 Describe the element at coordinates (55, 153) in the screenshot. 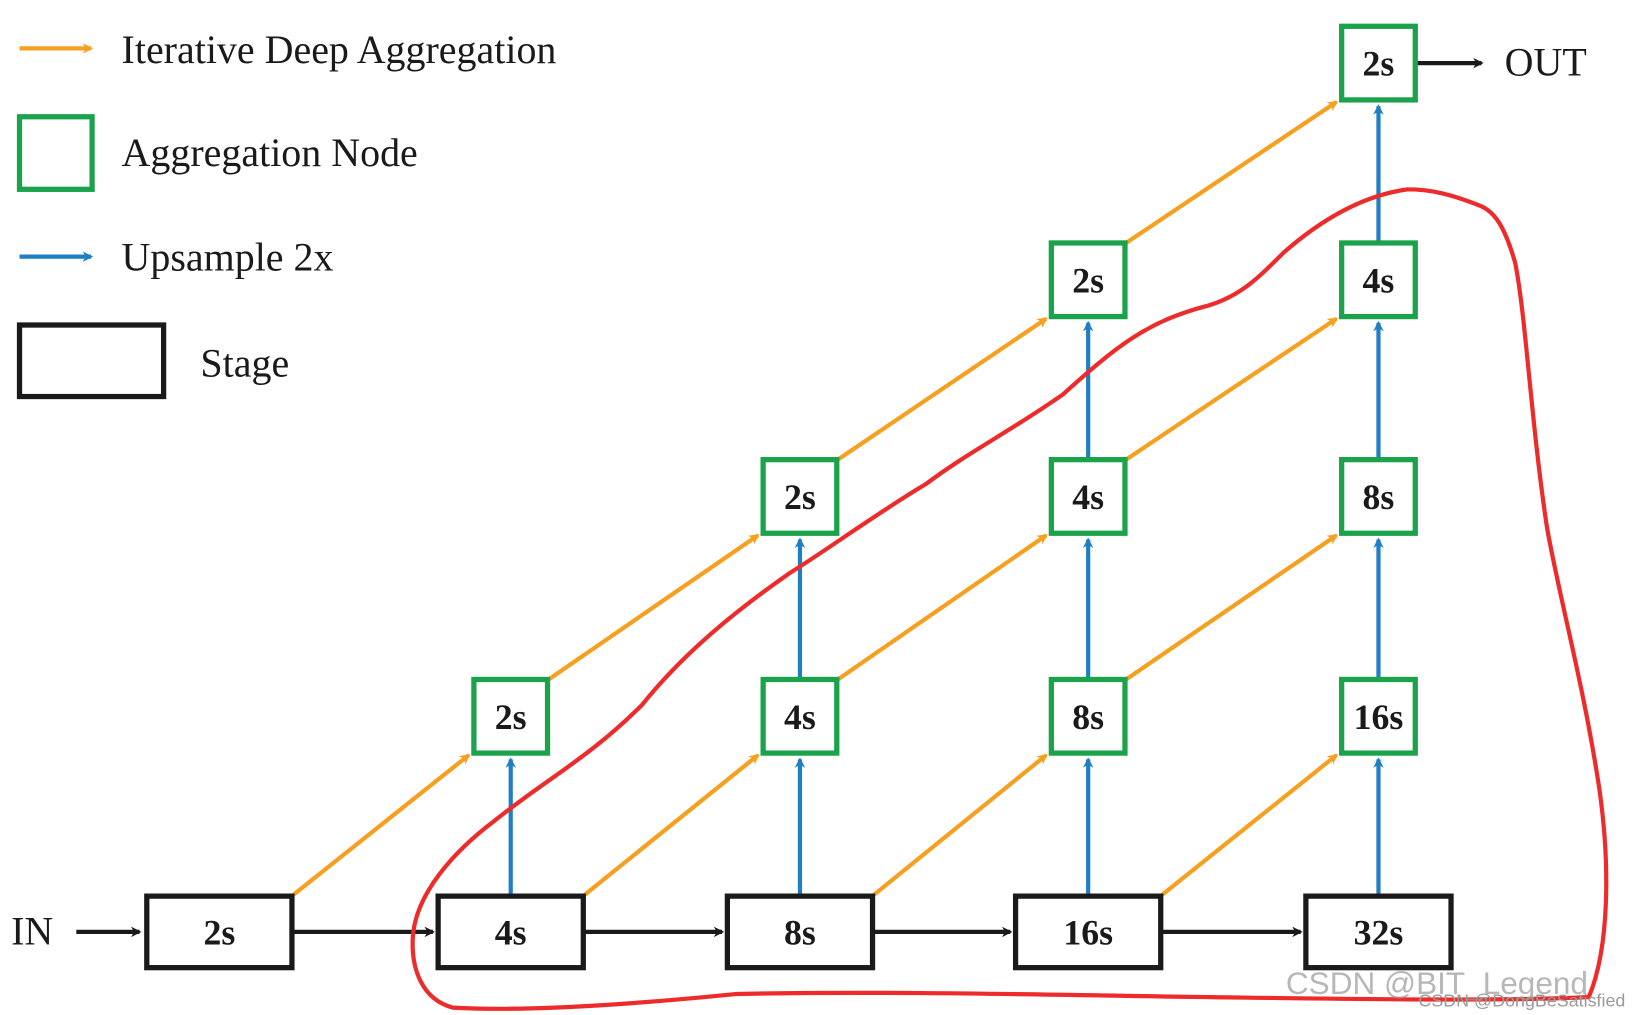

I see `green-square-icon` at that location.